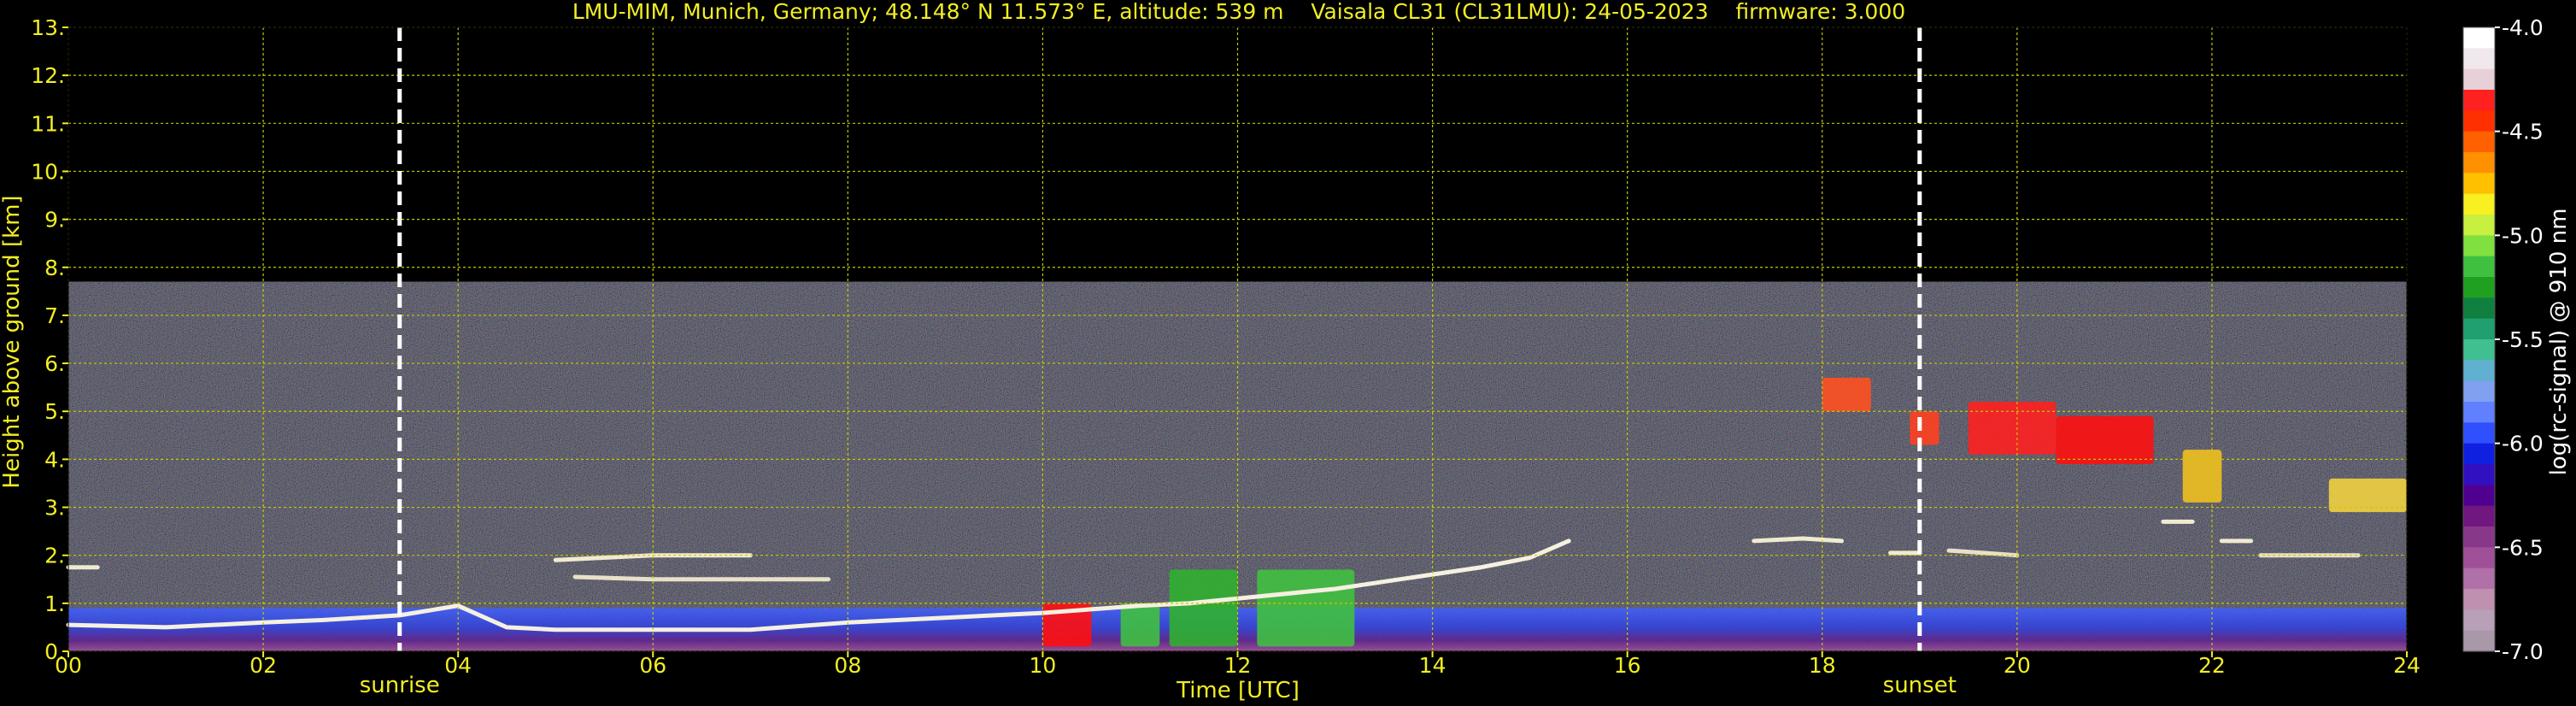 The image size is (2576, 706). I want to click on x-tick-label: 14, so click(1432, 665).